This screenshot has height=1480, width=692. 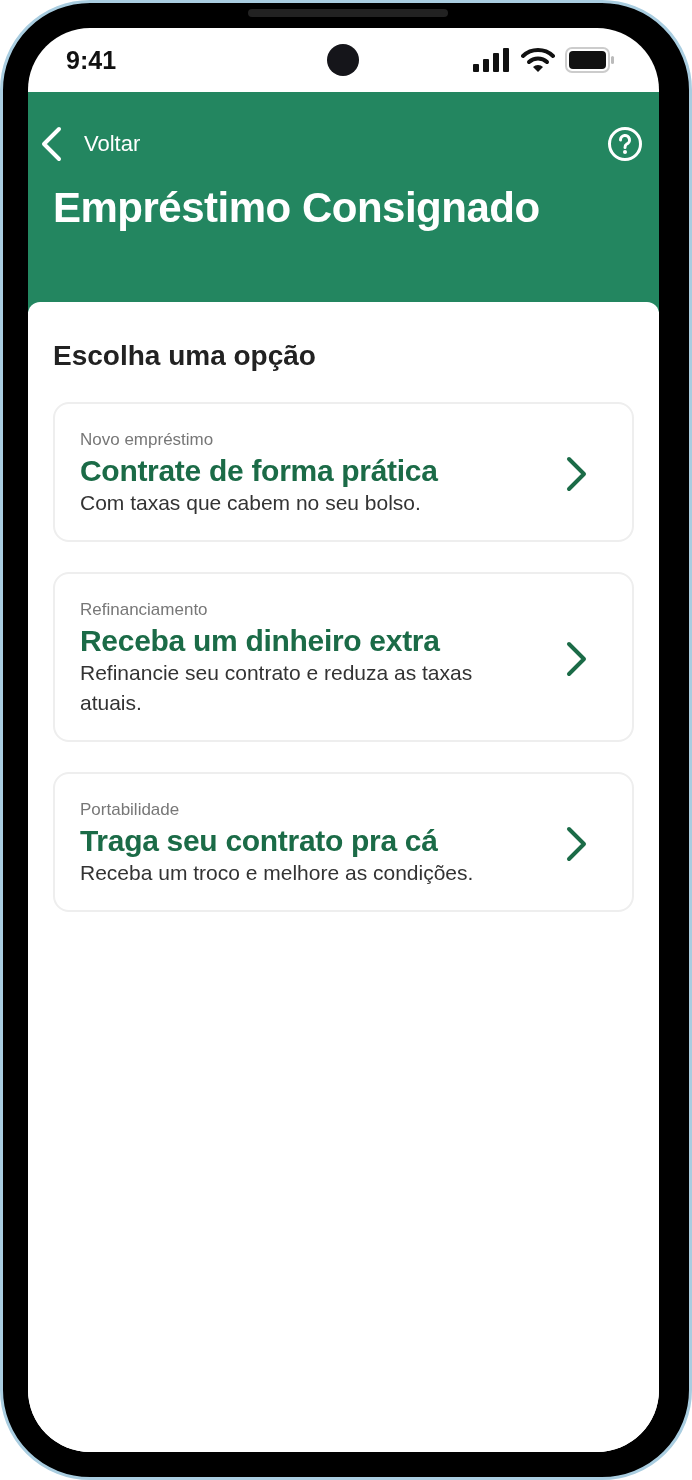 I want to click on signal-icon, so click(x=492, y=60).